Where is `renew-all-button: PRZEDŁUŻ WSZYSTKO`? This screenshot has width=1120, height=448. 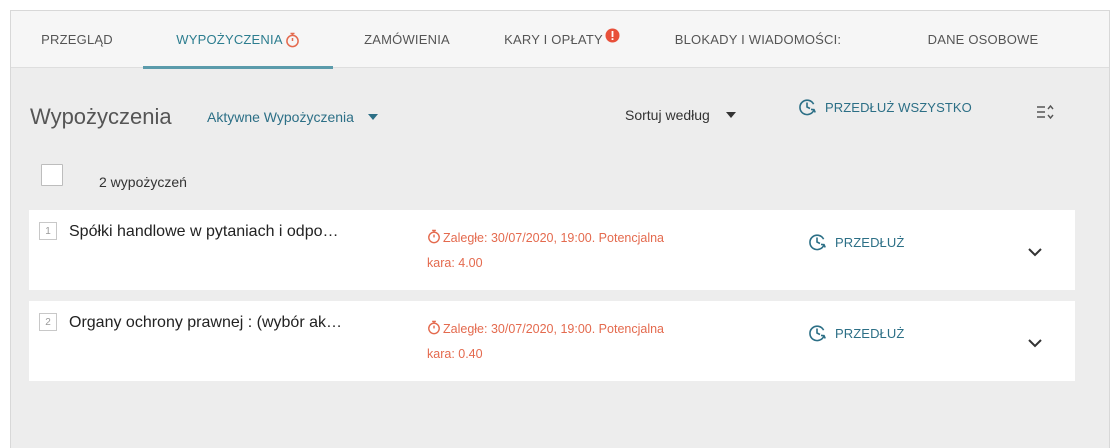 renew-all-button: PRZEDŁUŻ WSZYSTKO is located at coordinates (884, 107).